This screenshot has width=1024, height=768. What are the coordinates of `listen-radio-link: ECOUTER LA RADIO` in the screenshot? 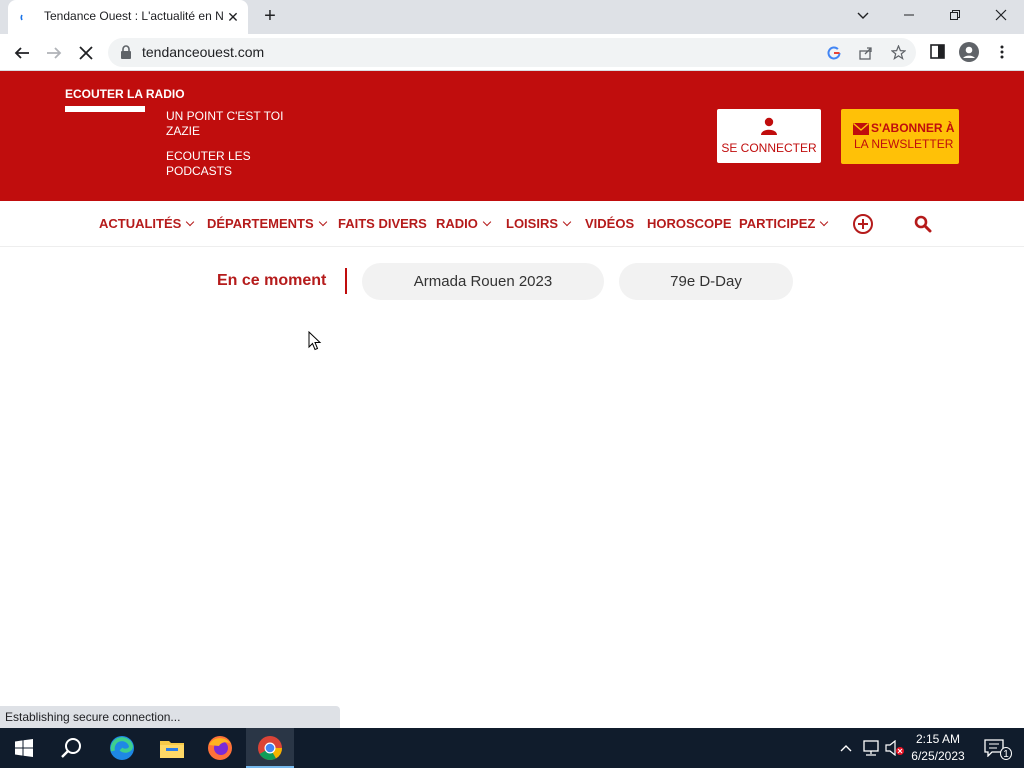 It's located at (125, 94).